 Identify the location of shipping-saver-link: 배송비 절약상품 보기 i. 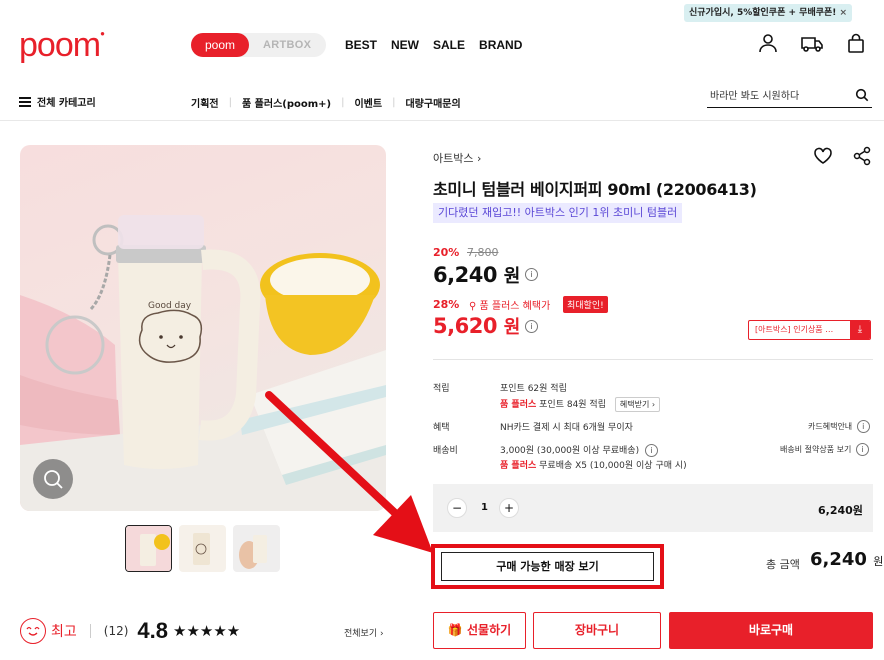
(824, 449).